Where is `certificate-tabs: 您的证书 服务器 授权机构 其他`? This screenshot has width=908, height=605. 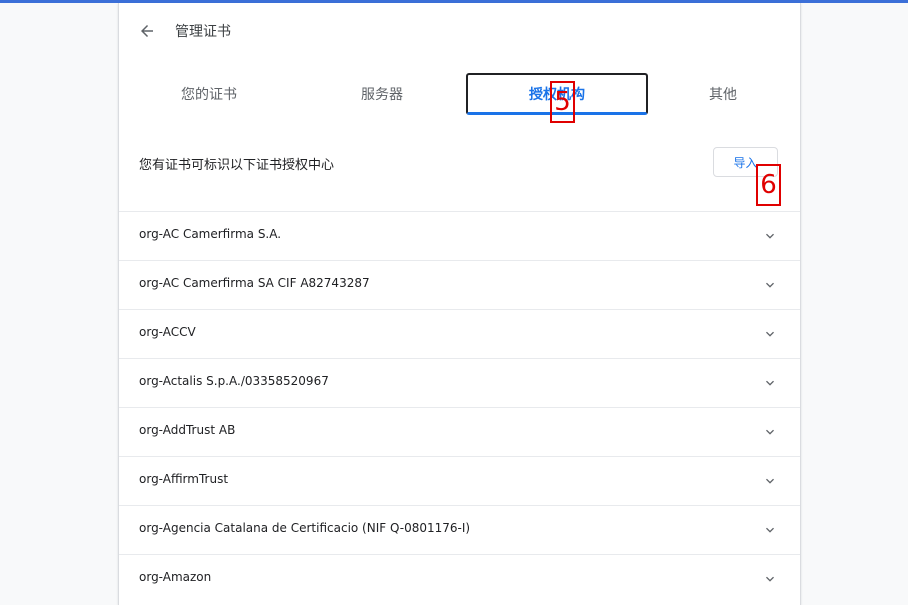
certificate-tabs: 您的证书 服务器 授权机构 其他 is located at coordinates (459, 96).